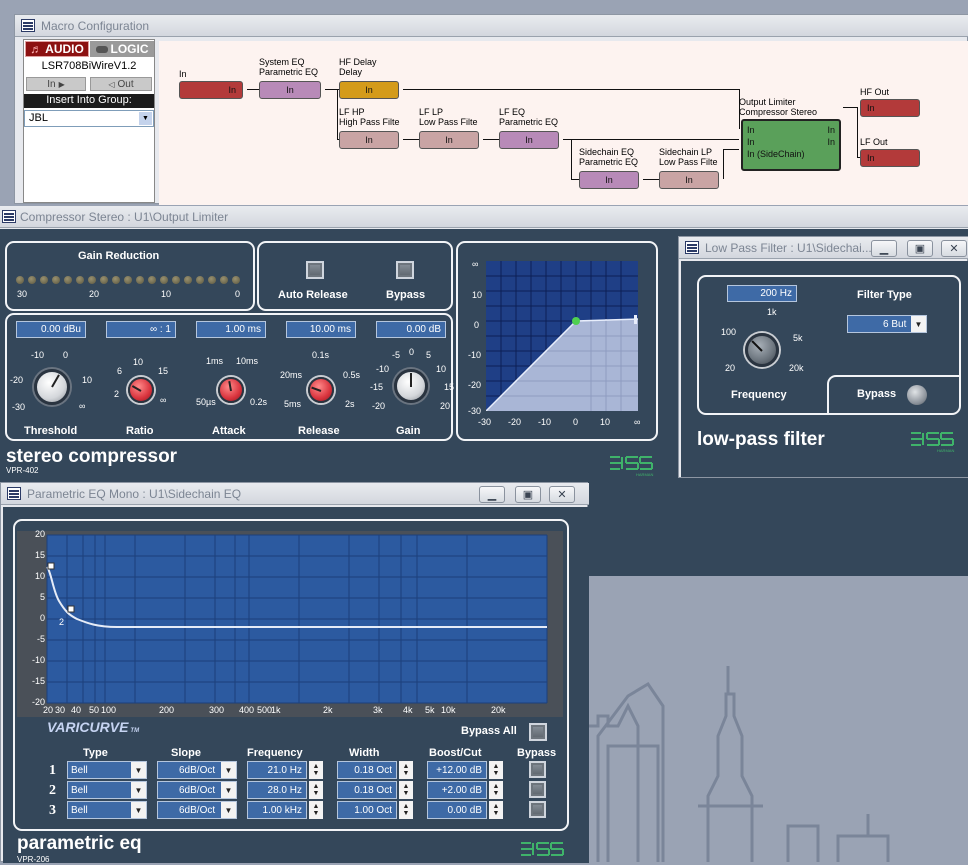 The image size is (968, 865). What do you see at coordinates (406, 295) in the screenshot?
I see `compressor-bypass-label: Bypass` at bounding box center [406, 295].